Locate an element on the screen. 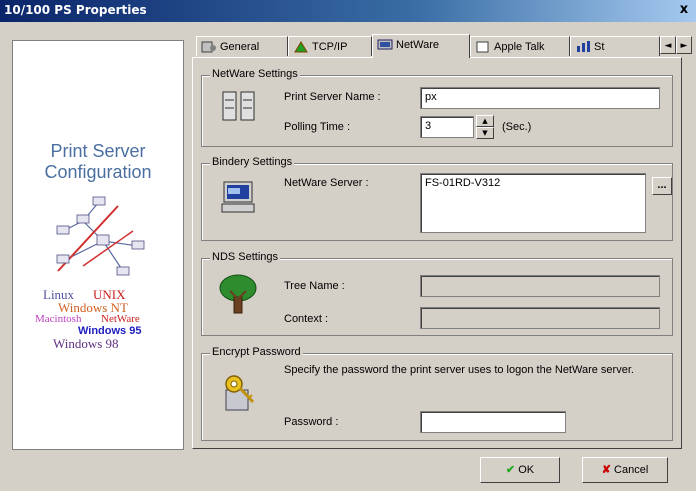 The height and width of the screenshot is (491, 696). appletalk-icon is located at coordinates (482, 47).